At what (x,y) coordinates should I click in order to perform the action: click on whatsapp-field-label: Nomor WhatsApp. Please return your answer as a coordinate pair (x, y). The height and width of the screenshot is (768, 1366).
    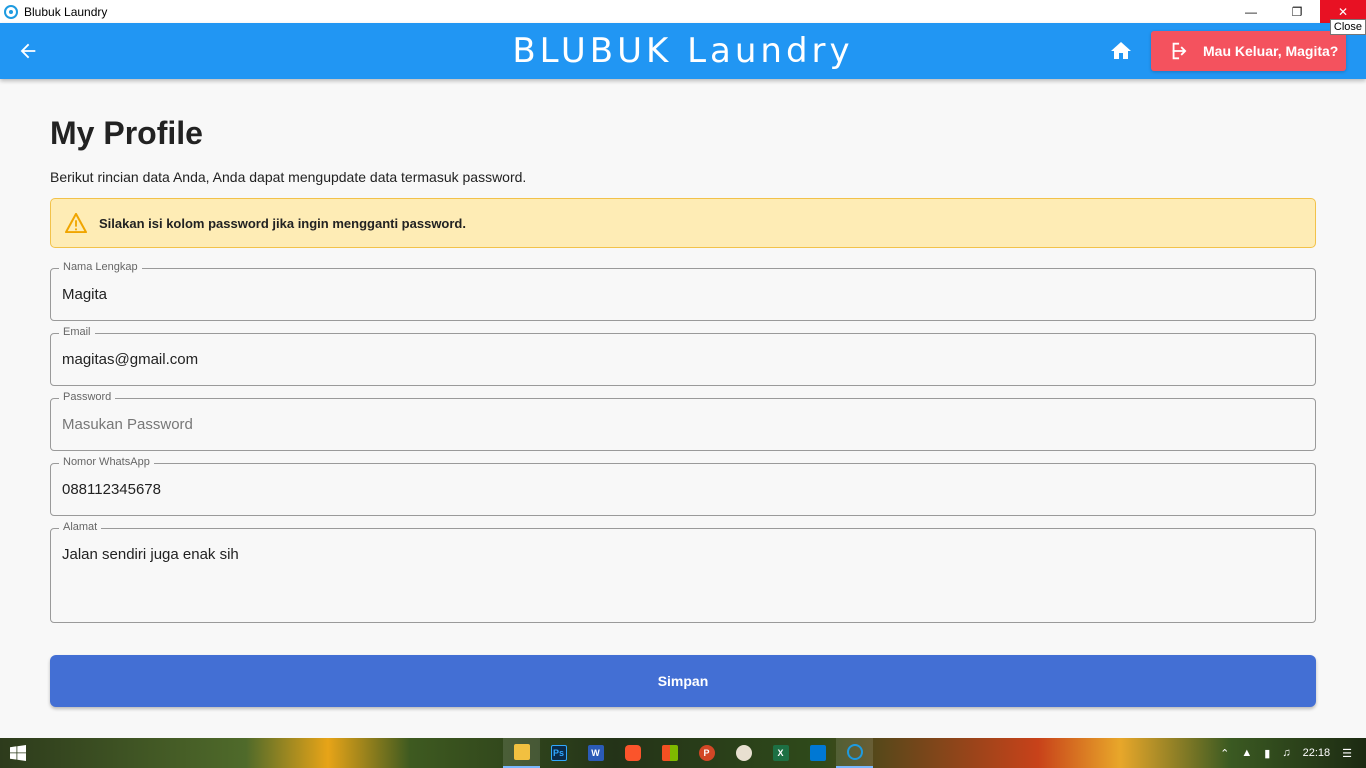
    Looking at the image, I should click on (106, 462).